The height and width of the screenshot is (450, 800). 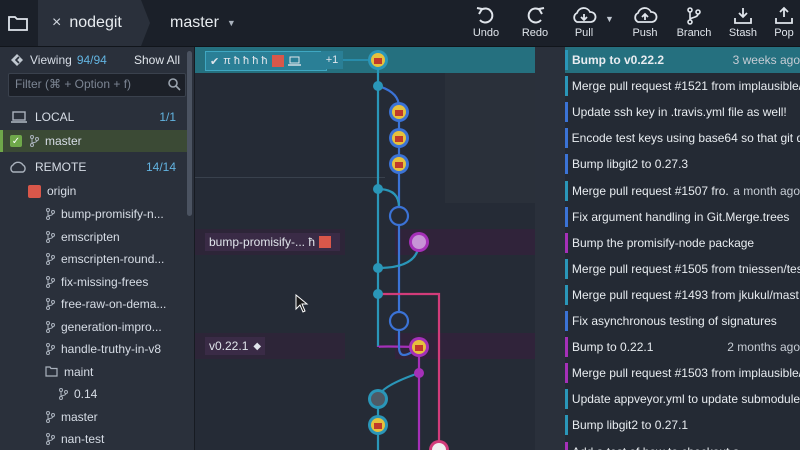 I want to click on cloud-icon, so click(x=18, y=167).